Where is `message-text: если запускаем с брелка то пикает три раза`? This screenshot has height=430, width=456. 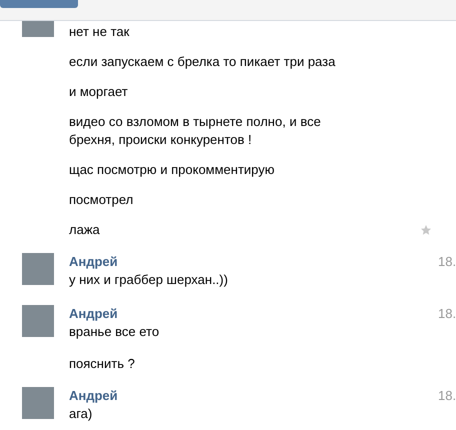
message-text: если запускаем с брелка то пикает три раза is located at coordinates (202, 62).